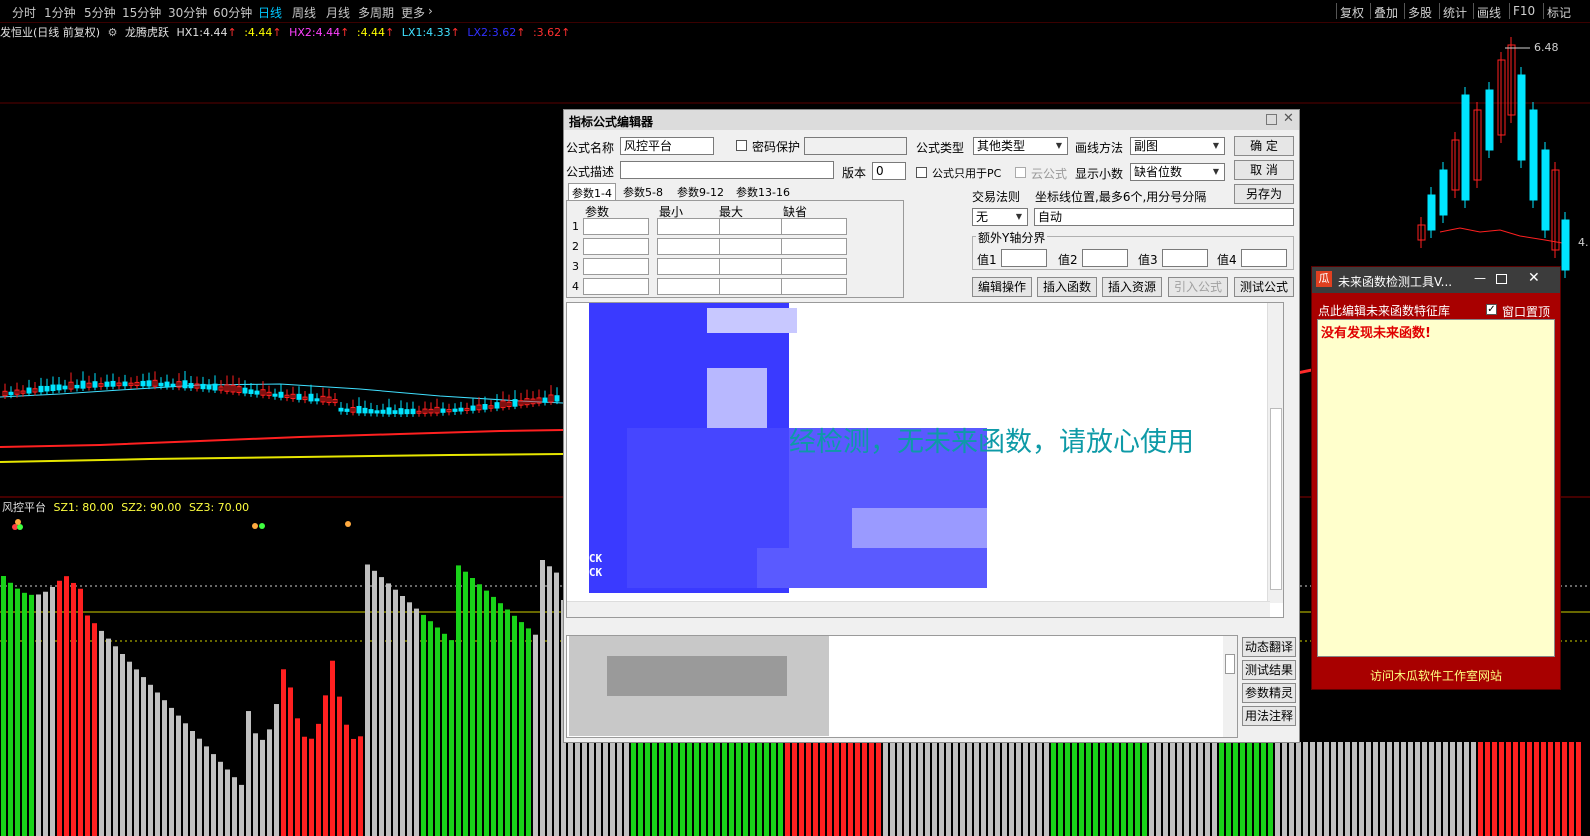 This screenshot has width=1590, height=836. What do you see at coordinates (1264, 258) in the screenshot?
I see `y-val4-input` at bounding box center [1264, 258].